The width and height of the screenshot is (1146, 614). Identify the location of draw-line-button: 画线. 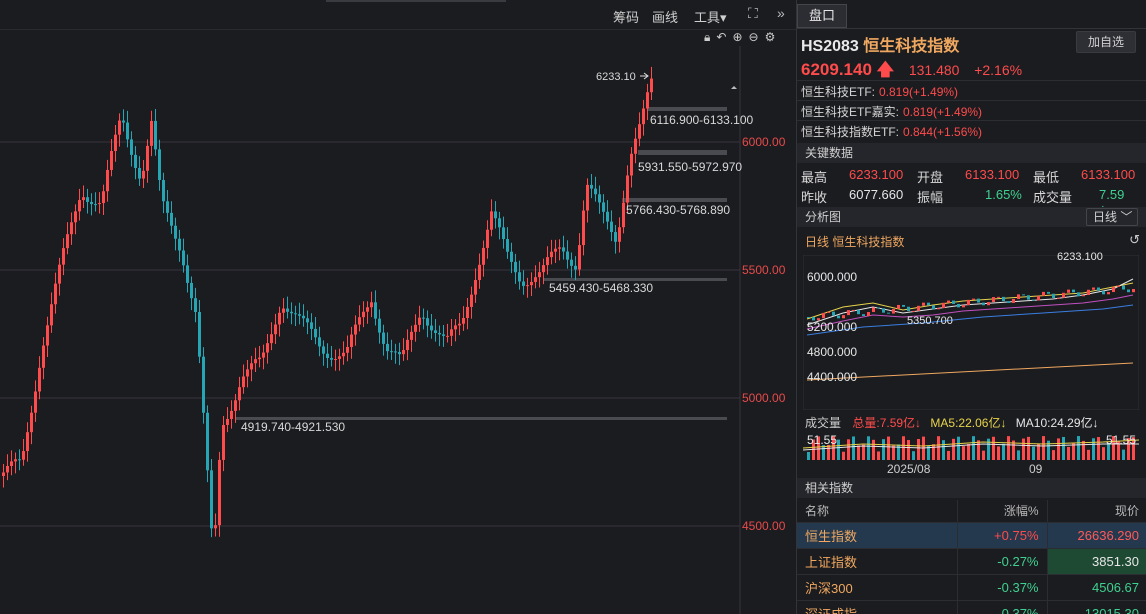
(665, 16).